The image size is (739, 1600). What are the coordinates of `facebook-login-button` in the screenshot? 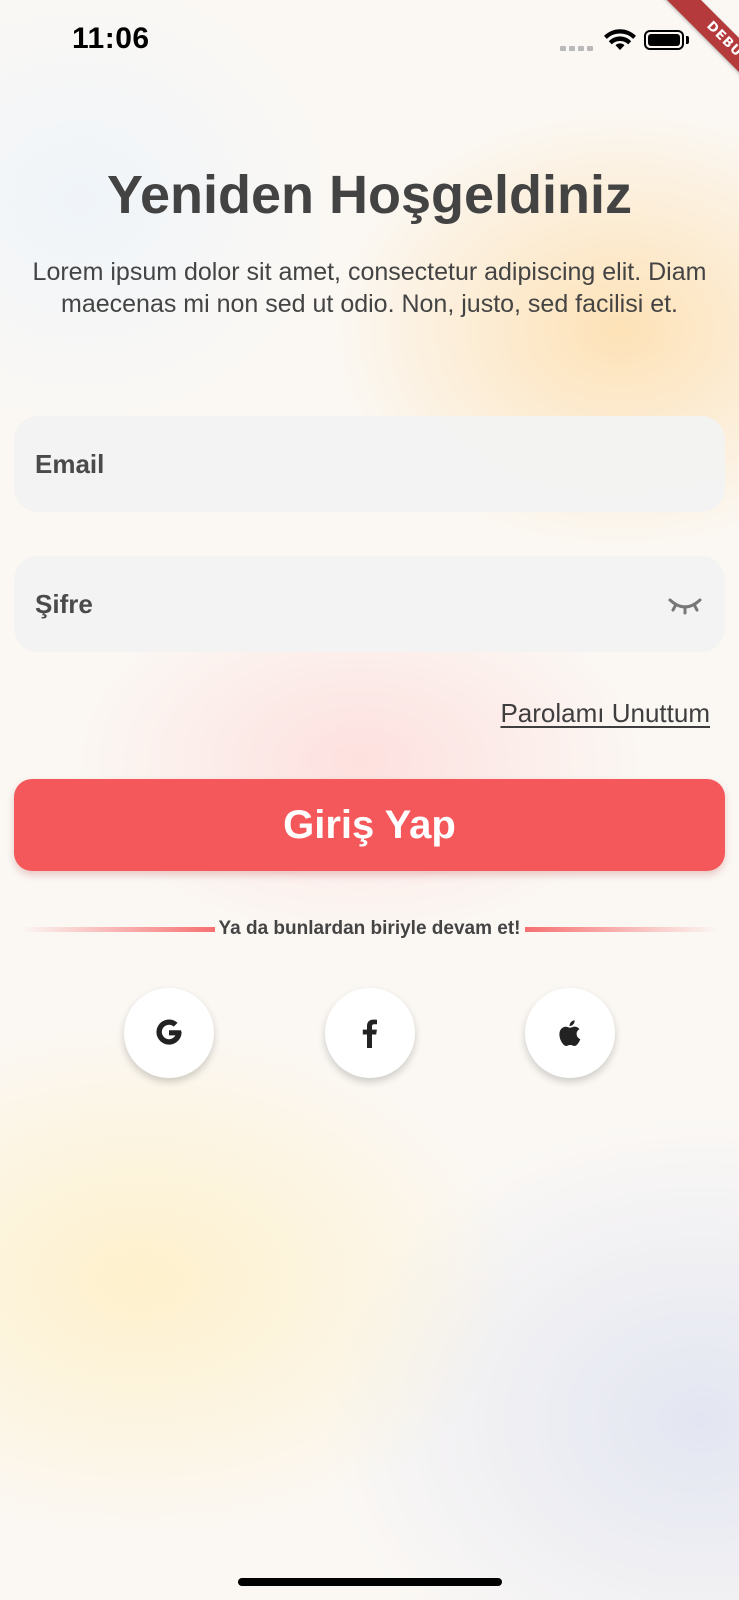 It's located at (370, 1033).